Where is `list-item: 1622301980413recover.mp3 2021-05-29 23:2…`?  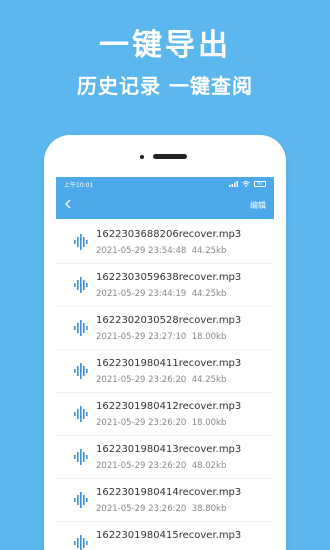 list-item: 1622301980413recover.mp3 2021-05-29 23:2… is located at coordinates (165, 457).